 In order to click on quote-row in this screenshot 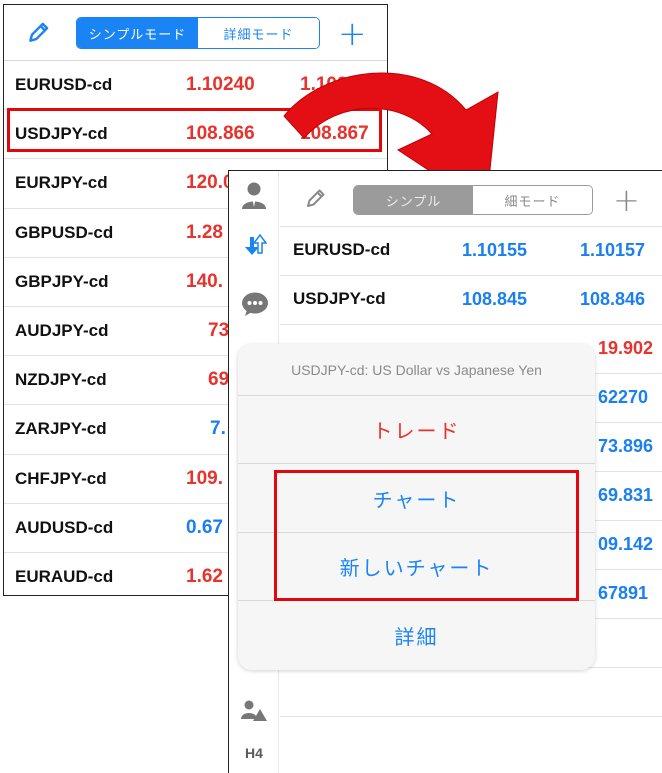, I will do `click(471, 692)`.